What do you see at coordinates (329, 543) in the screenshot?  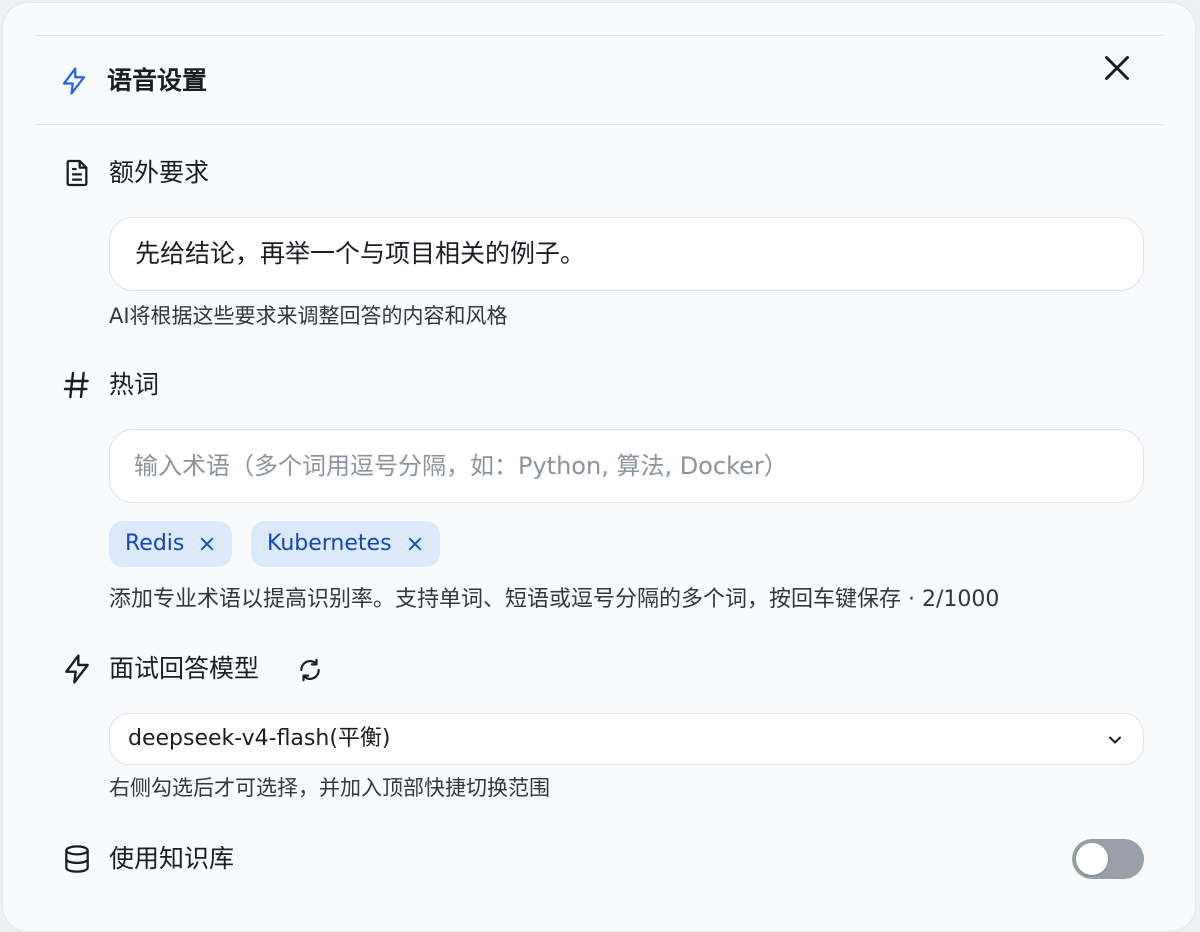 I see `hotword-tag-label: Kubernetes` at bounding box center [329, 543].